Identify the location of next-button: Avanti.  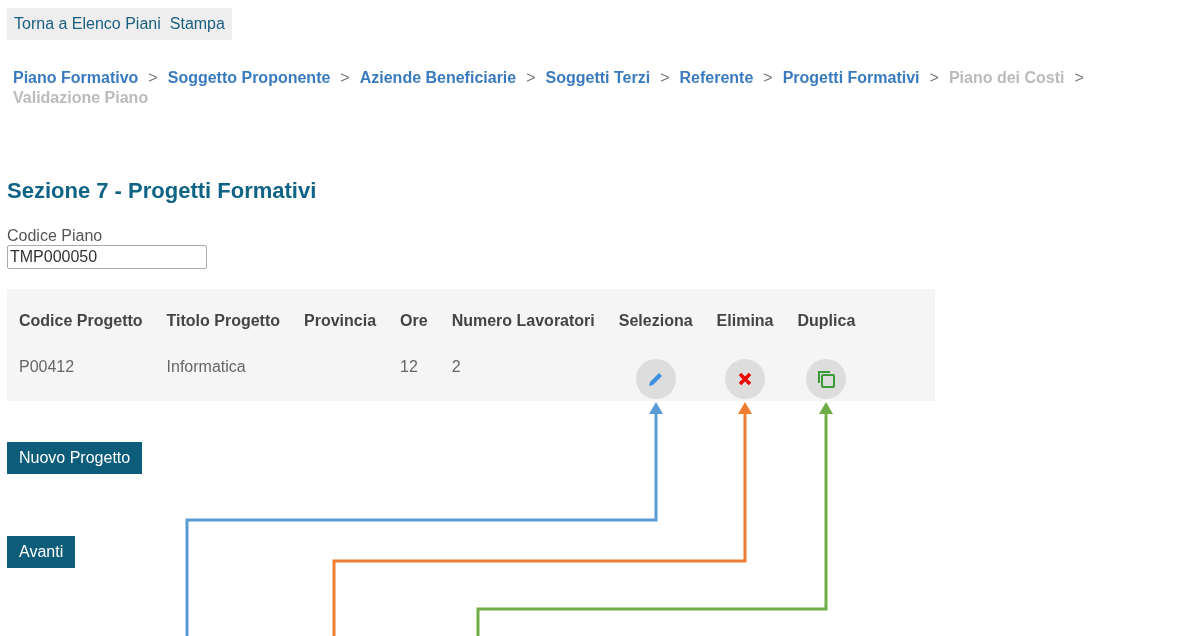
(41, 552).